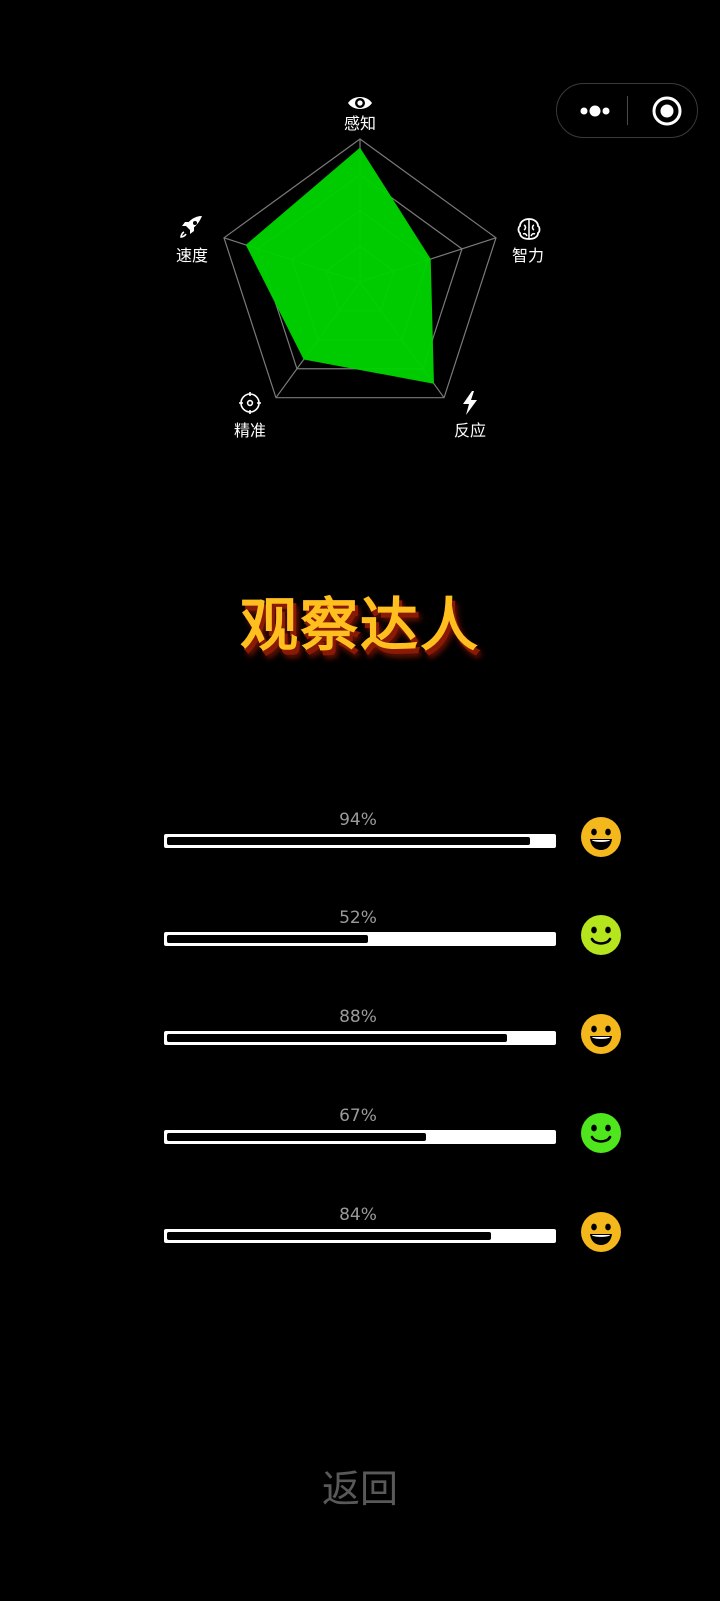 The width and height of the screenshot is (720, 1601). Describe the element at coordinates (358, 918) in the screenshot. I see `percent-label: 52%` at that location.